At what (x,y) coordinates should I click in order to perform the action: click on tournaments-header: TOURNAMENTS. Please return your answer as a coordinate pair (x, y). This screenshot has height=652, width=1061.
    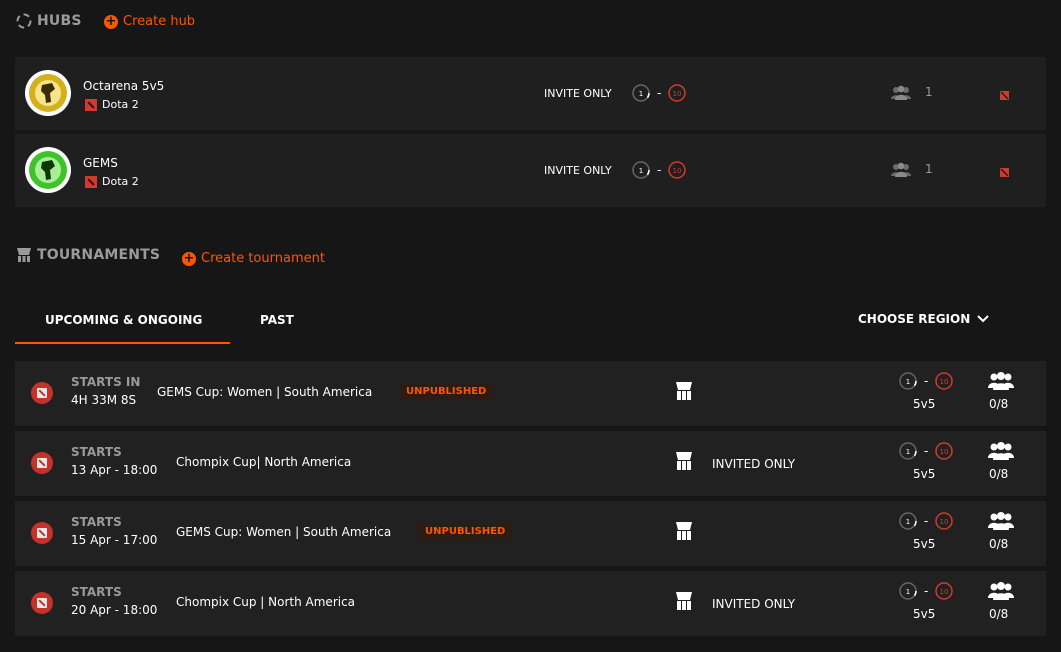
    Looking at the image, I should click on (87, 255).